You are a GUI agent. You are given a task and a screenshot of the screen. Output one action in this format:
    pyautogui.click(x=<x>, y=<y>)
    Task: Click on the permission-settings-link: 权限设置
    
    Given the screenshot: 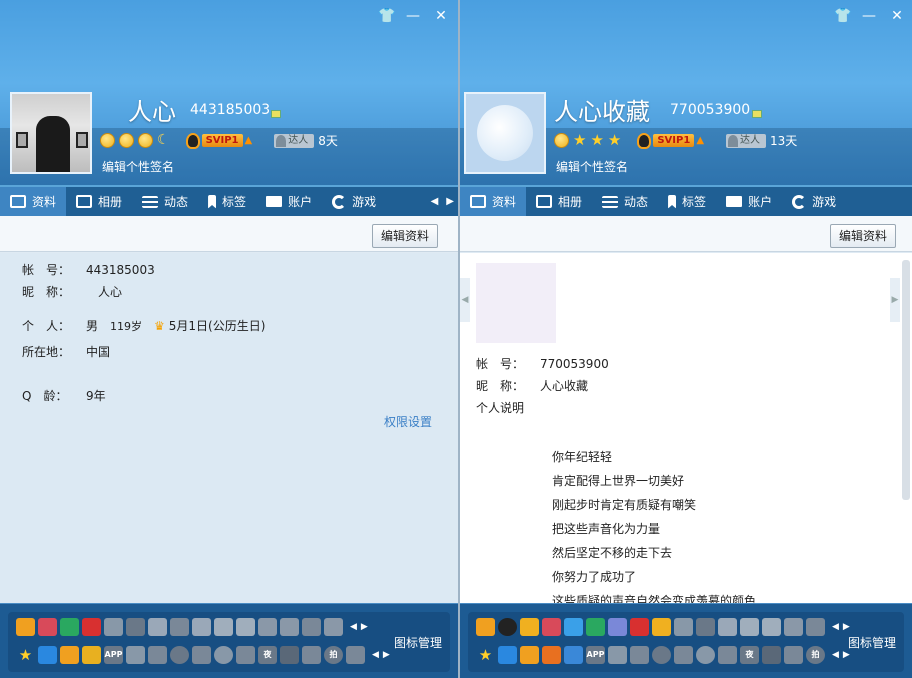 What is the action you would take?
    pyautogui.click(x=408, y=421)
    